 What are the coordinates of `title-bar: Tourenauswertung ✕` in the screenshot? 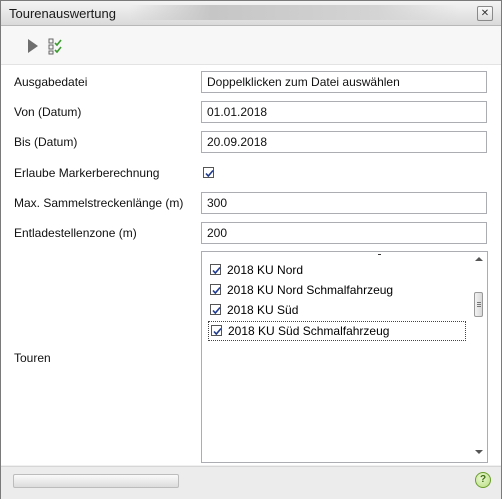 It's located at (251, 13).